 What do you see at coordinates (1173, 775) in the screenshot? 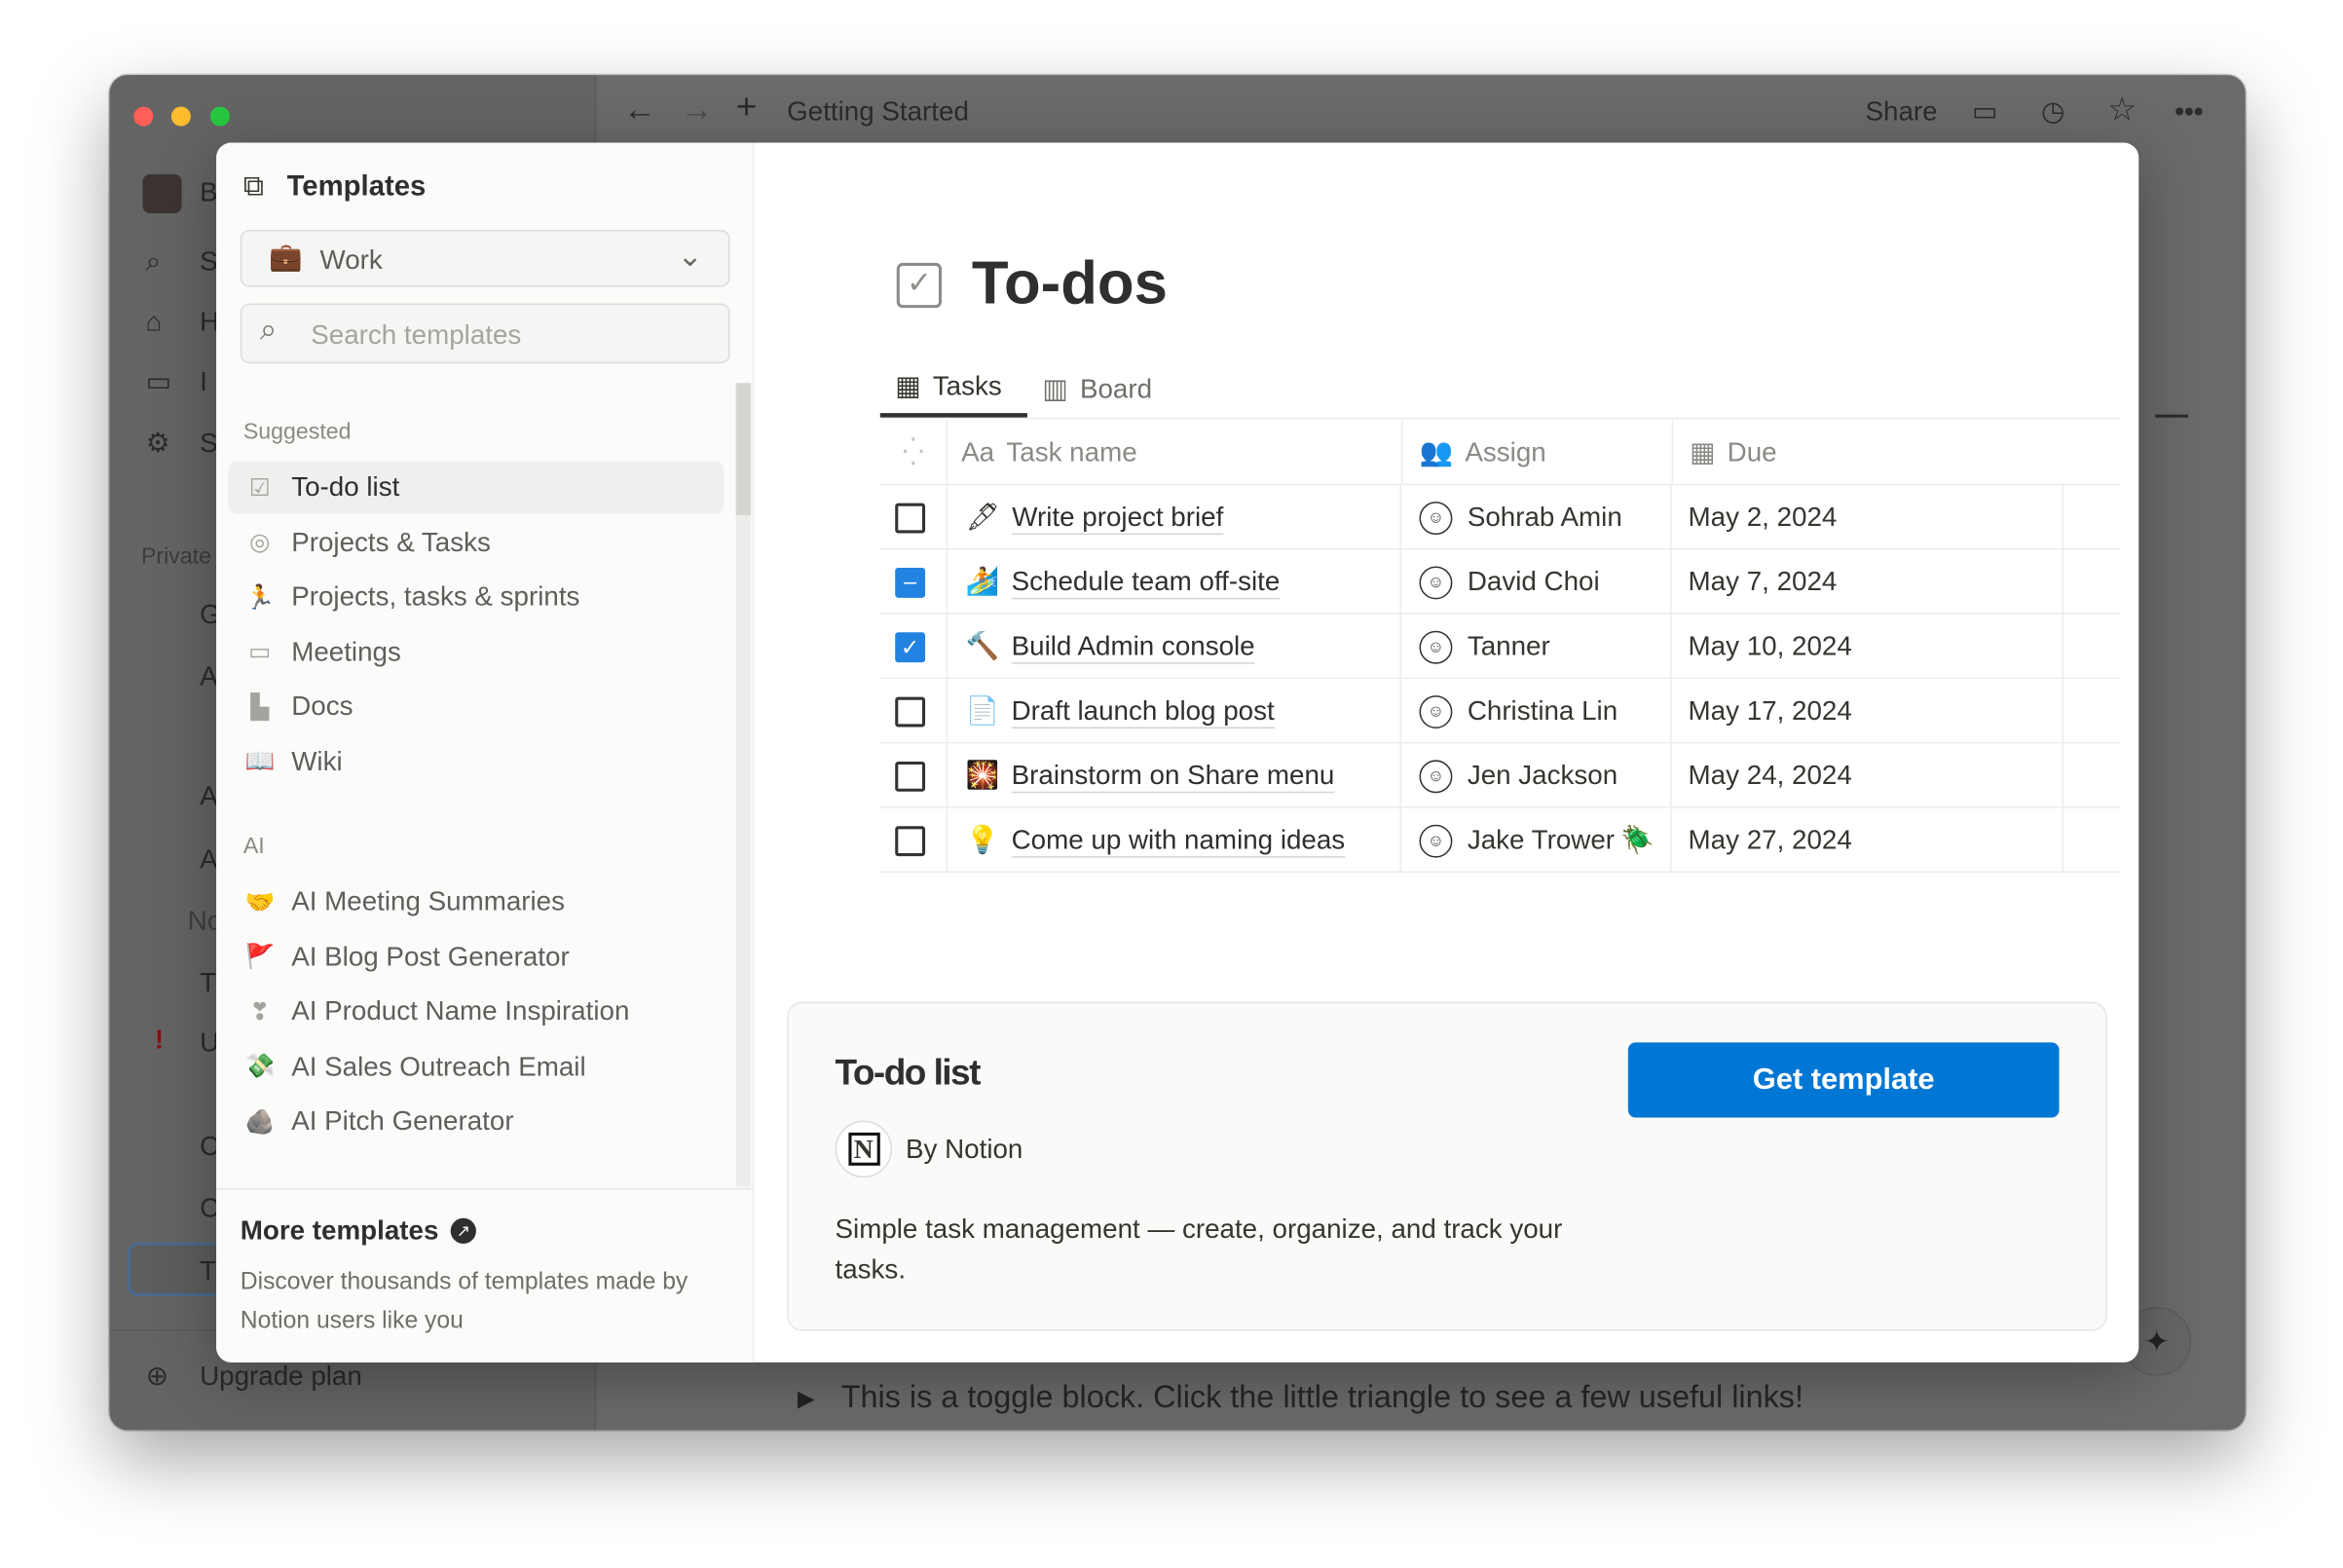
I see `task-name: Brainstorm on Share menu` at bounding box center [1173, 775].